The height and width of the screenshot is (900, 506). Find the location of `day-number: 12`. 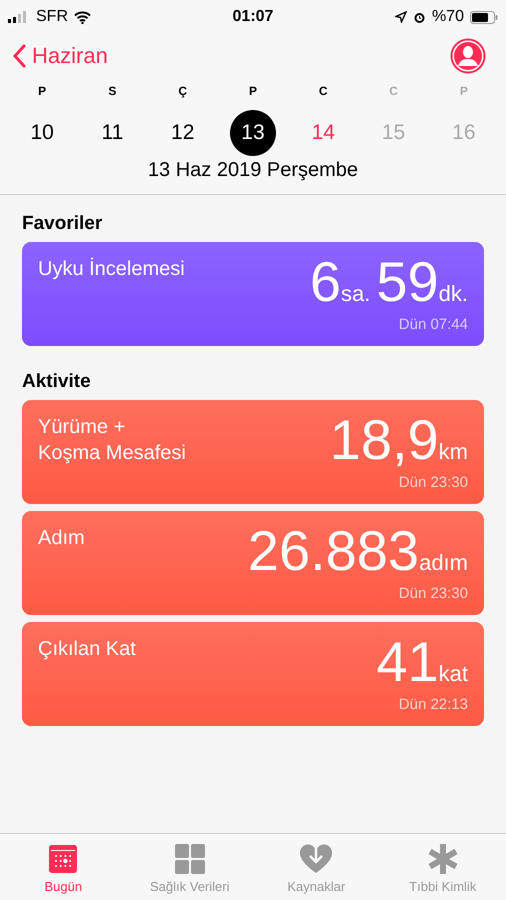

day-number: 12 is located at coordinates (183, 133).